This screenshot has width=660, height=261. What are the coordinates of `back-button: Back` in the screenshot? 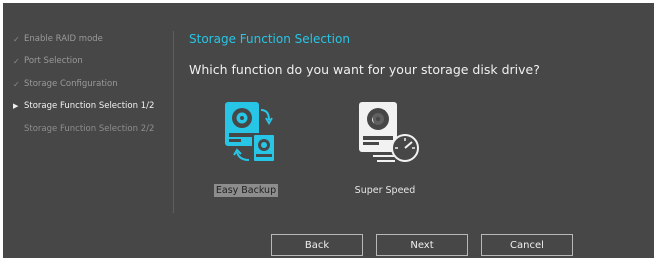 It's located at (317, 245).